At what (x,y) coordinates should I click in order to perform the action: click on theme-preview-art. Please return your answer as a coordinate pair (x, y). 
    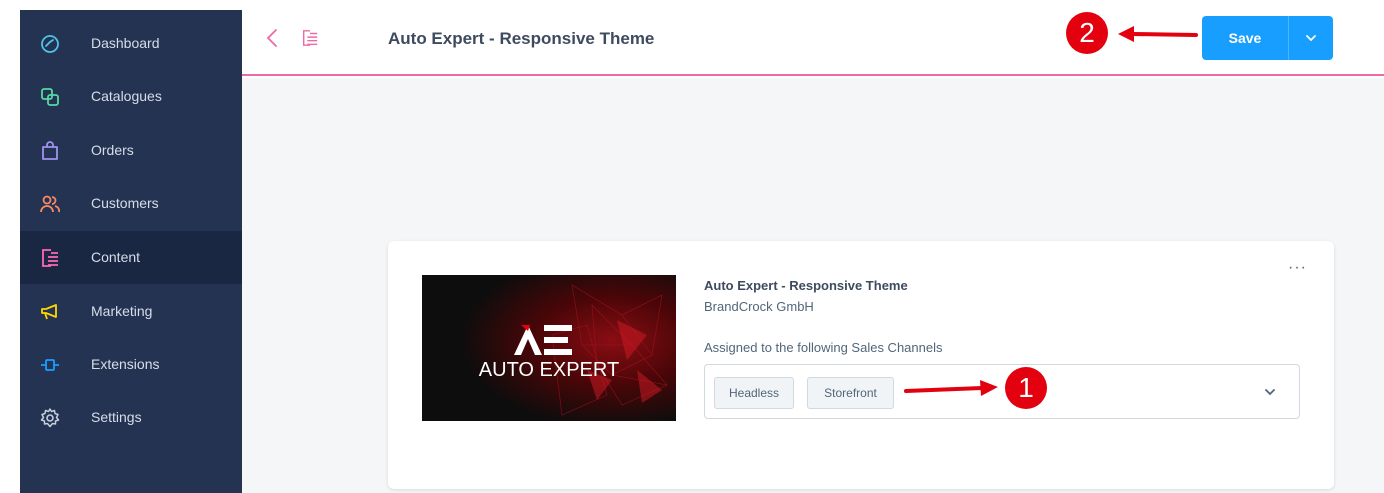
    Looking at the image, I should click on (549, 348).